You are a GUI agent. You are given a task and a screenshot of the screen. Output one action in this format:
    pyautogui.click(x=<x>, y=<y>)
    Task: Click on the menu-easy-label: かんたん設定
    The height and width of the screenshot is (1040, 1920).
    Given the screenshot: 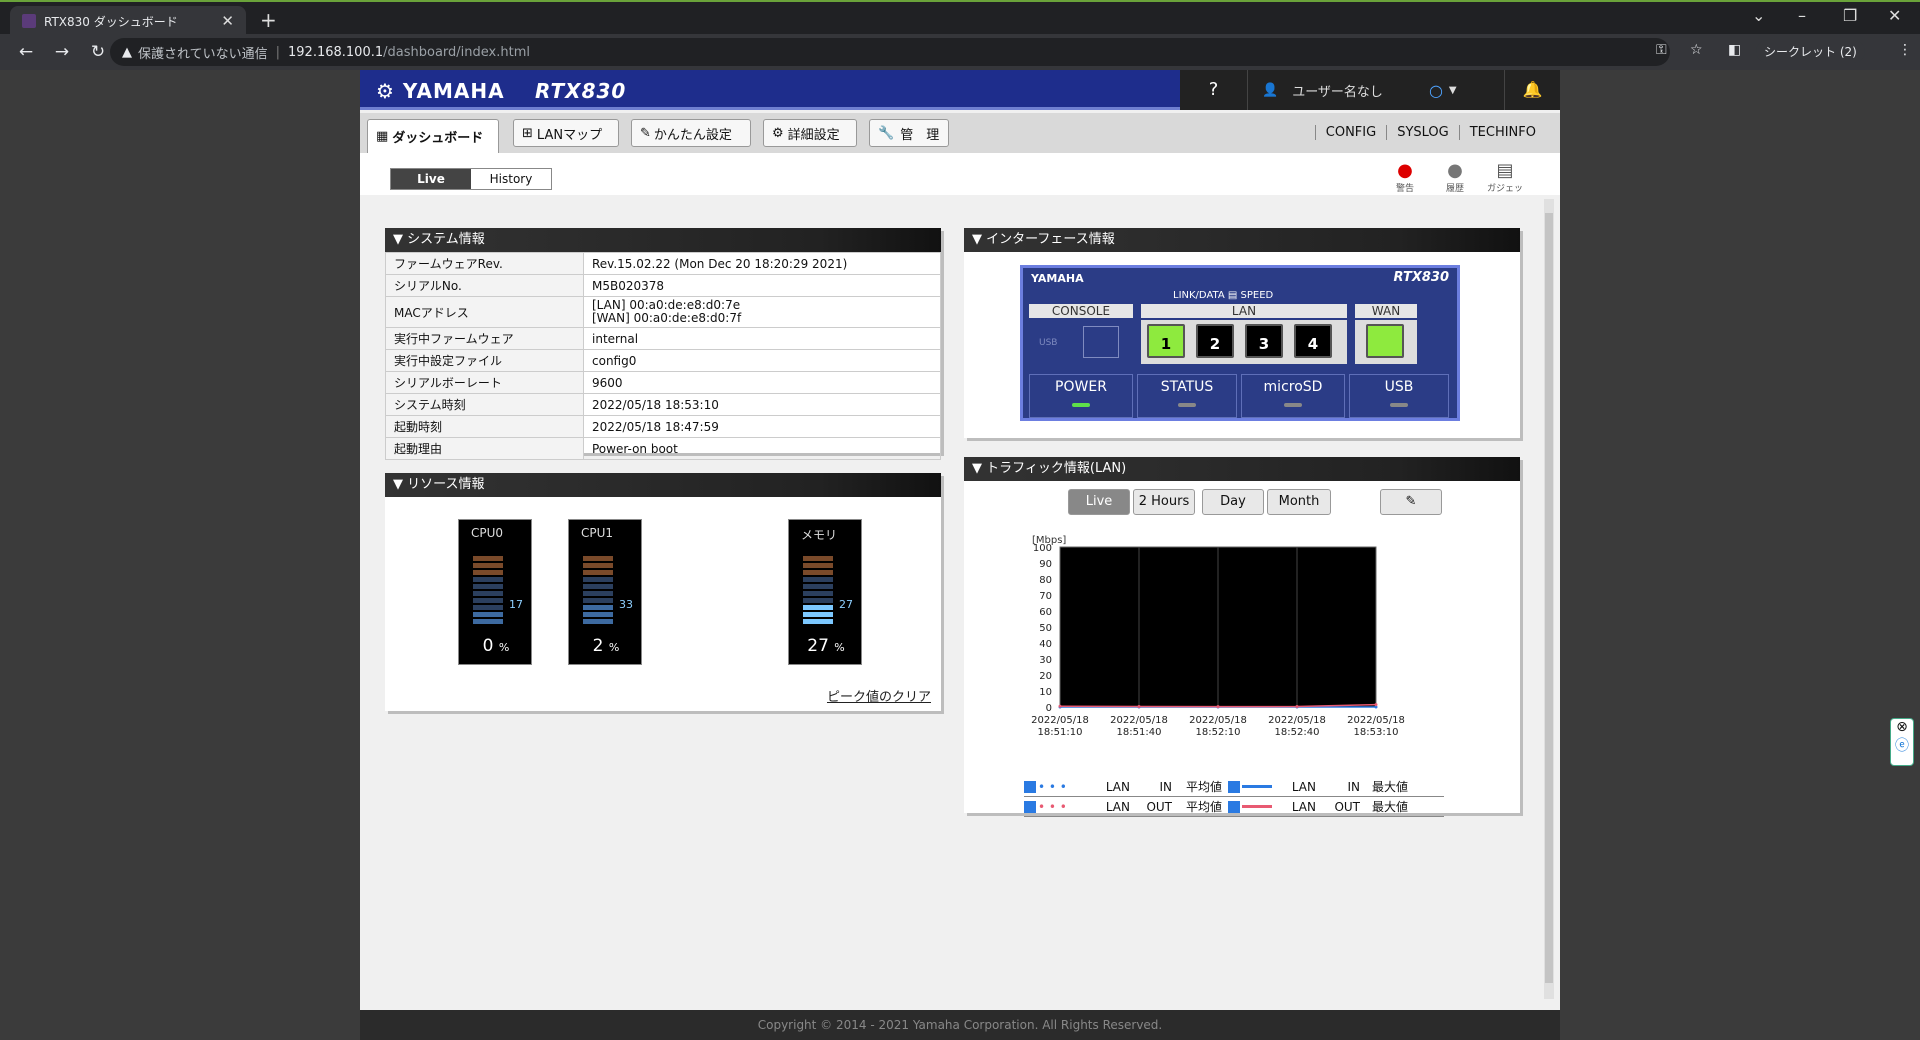 What is the action you would take?
    pyautogui.click(x=692, y=135)
    